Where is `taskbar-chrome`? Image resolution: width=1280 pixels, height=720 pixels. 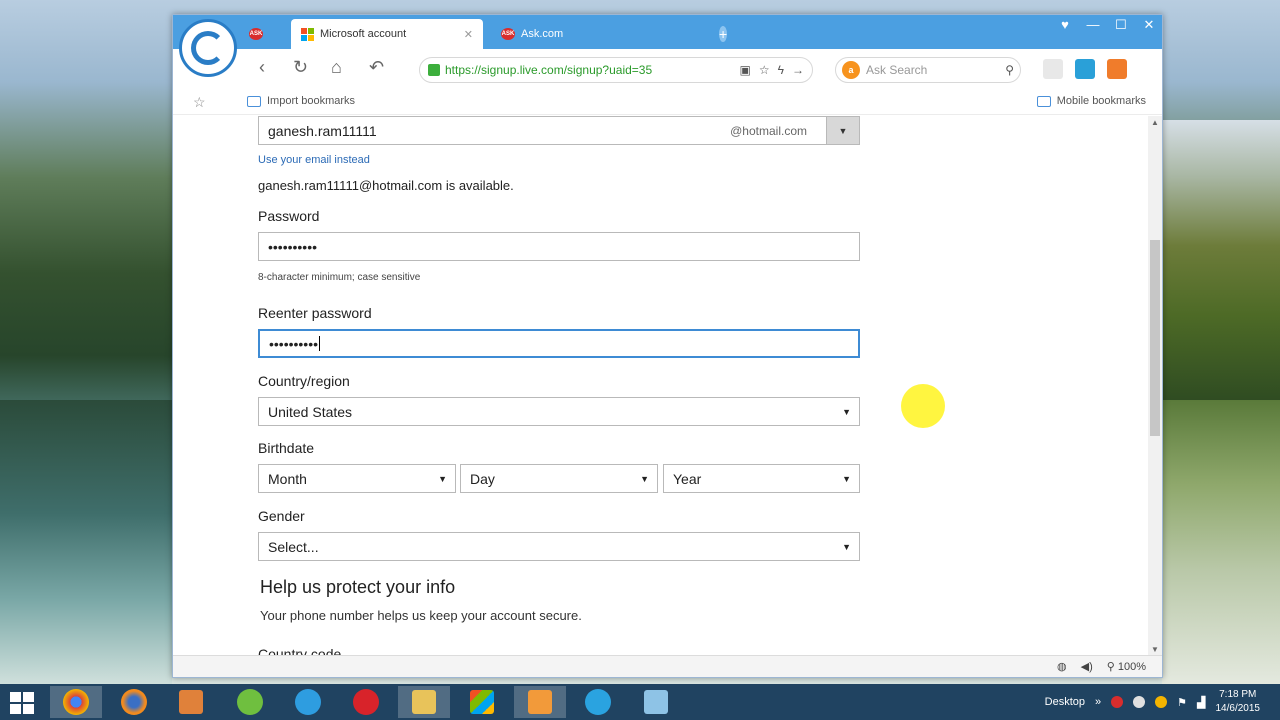 taskbar-chrome is located at coordinates (76, 702).